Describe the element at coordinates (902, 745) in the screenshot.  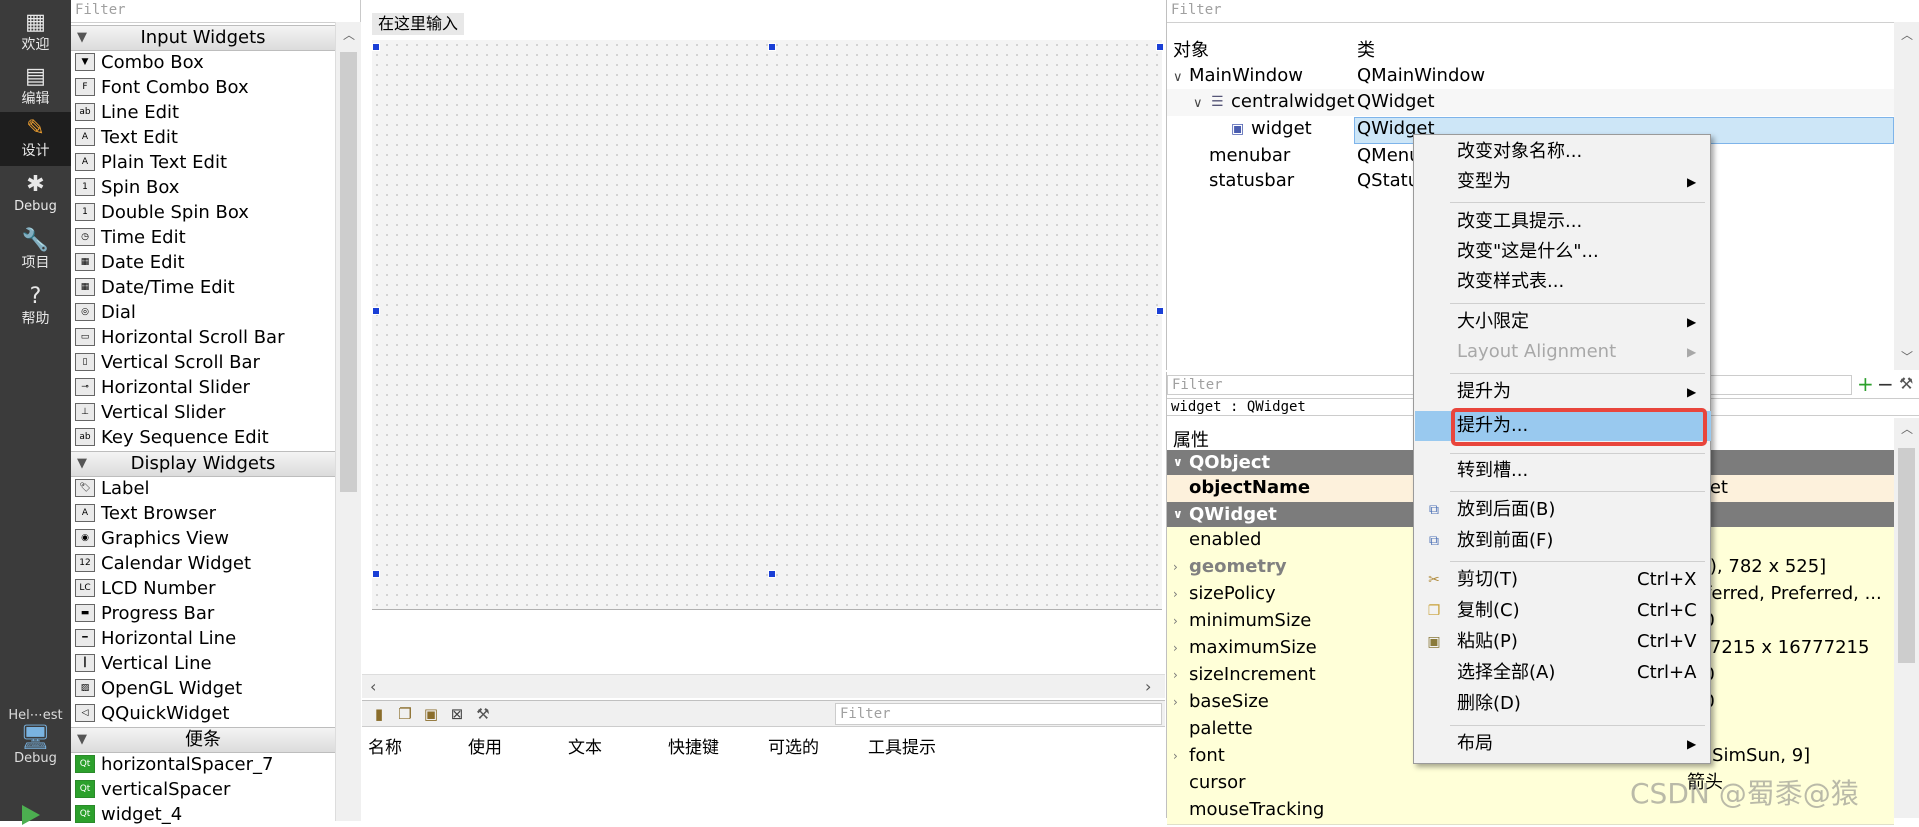
I see `col-tooltip: 工具提示` at that location.